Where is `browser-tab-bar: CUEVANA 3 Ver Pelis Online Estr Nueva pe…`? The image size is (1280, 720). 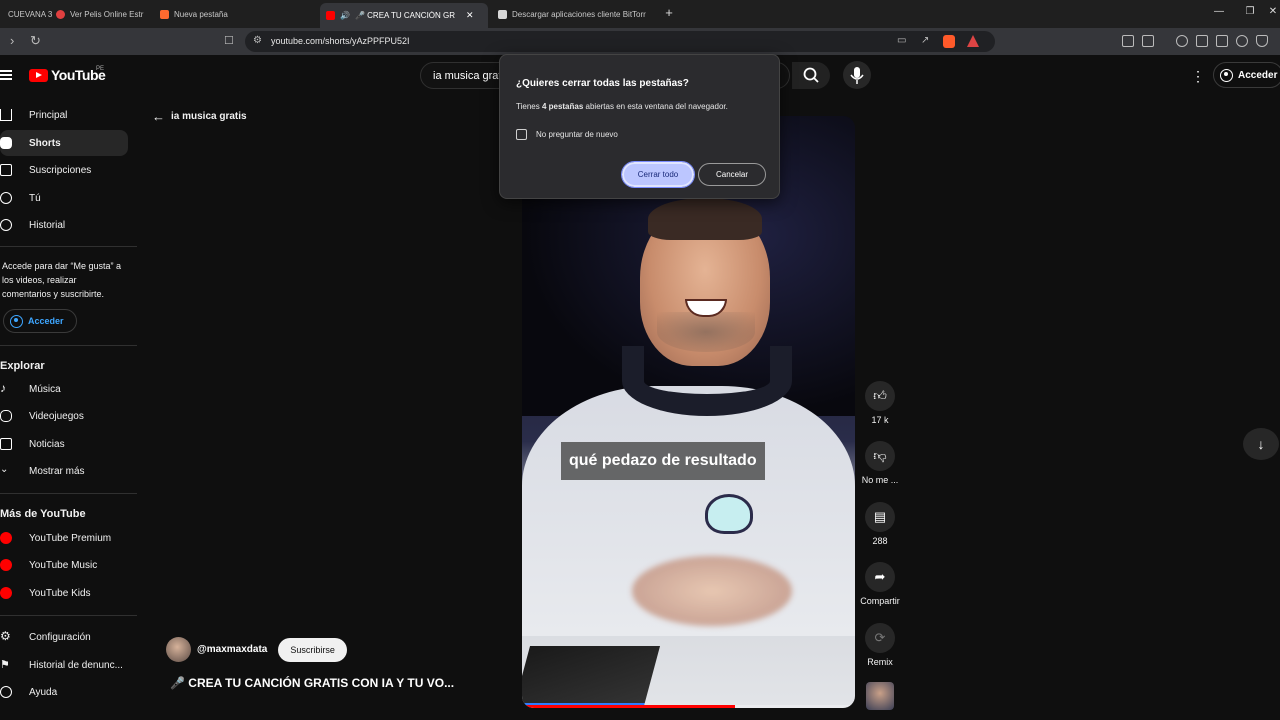
browser-tab-bar: CUEVANA 3 Ver Pelis Online Estr Nueva pe… is located at coordinates (640, 14).